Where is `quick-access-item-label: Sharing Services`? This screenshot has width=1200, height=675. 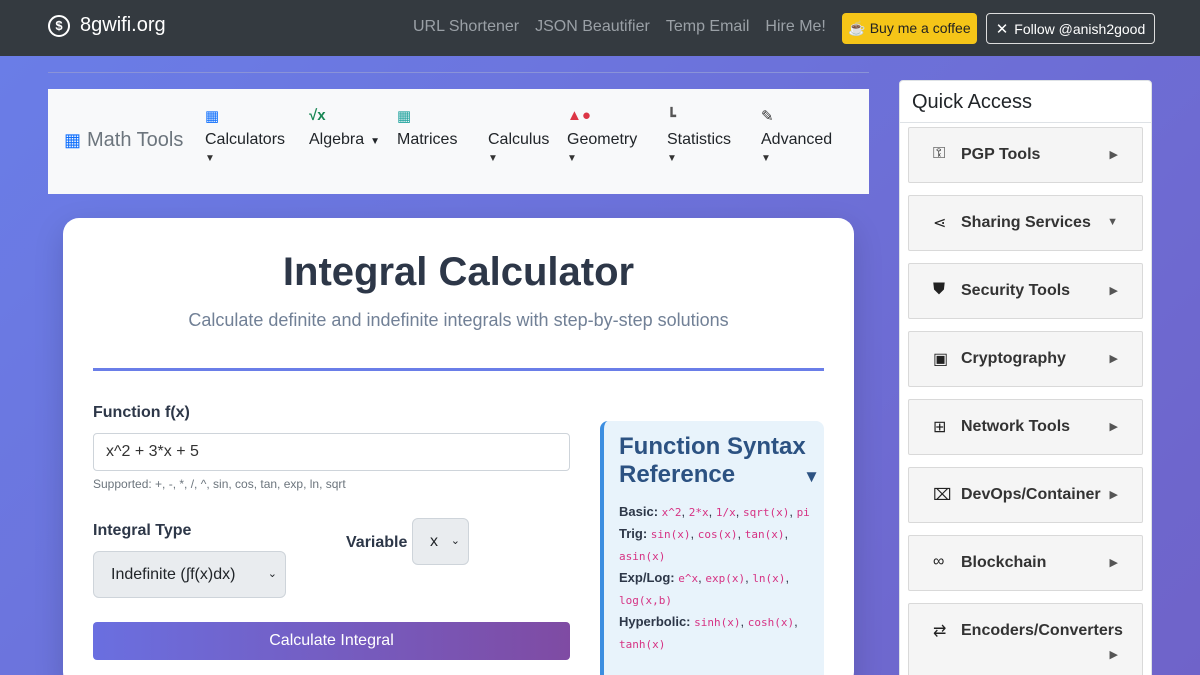 quick-access-item-label: Sharing Services is located at coordinates (1026, 222).